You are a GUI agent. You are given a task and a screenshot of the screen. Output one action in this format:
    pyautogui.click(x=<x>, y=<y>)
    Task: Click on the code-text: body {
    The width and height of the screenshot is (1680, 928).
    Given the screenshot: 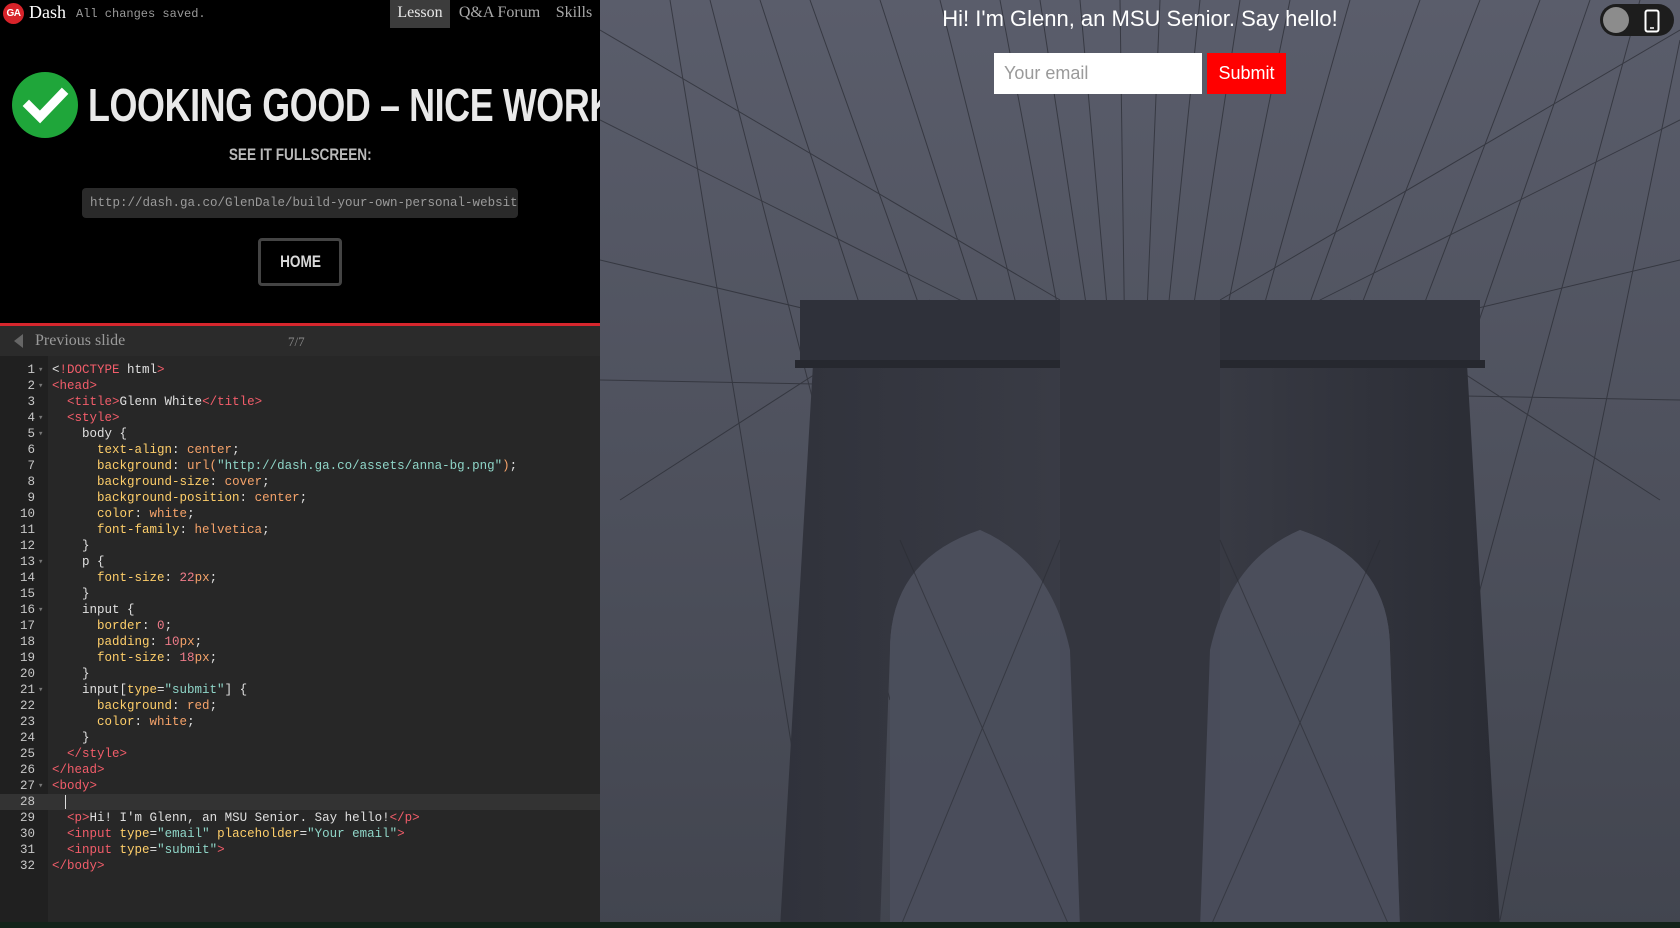 What is the action you would take?
    pyautogui.click(x=89, y=434)
    